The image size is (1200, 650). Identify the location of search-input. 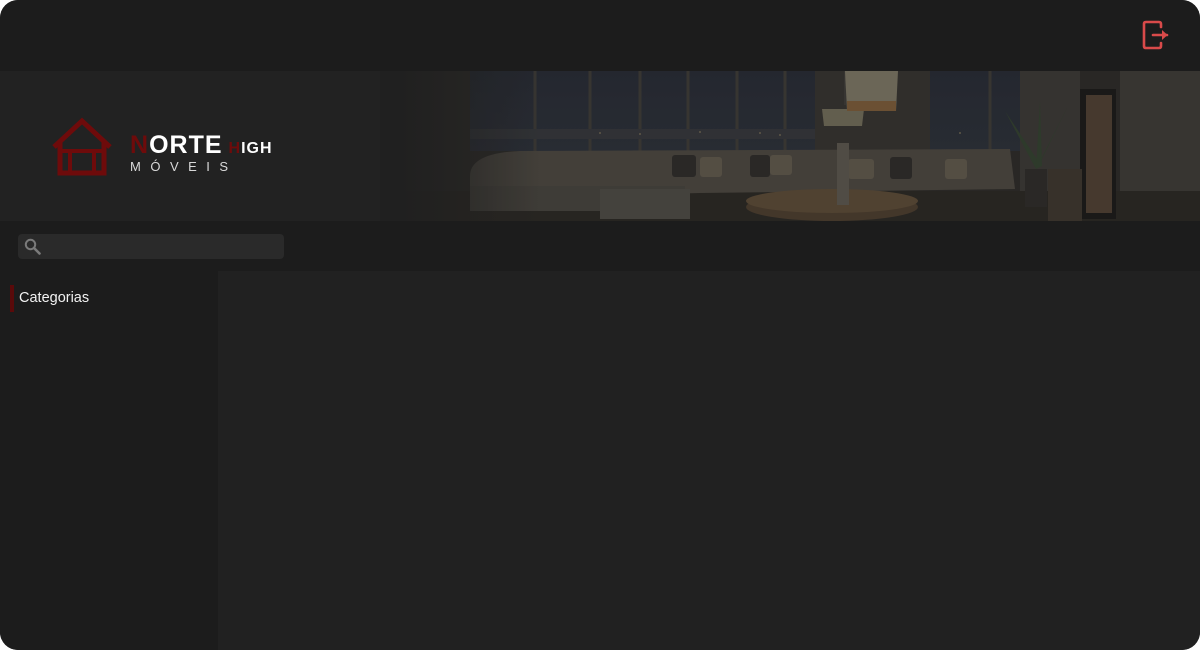
(163, 246).